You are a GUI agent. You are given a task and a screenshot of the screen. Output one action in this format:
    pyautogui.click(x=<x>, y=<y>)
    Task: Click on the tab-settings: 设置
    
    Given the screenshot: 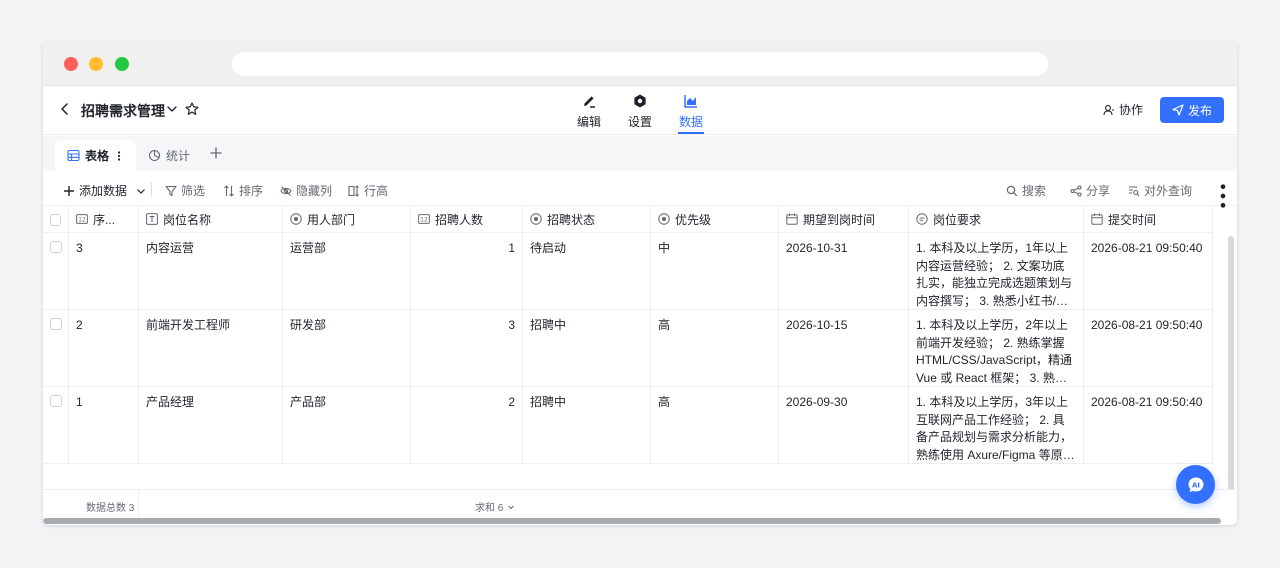 What is the action you would take?
    pyautogui.click(x=640, y=111)
    